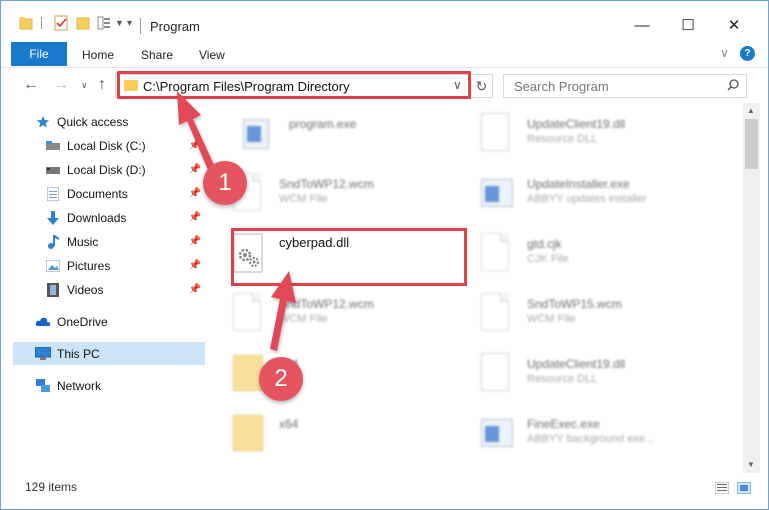 This screenshot has width=769, height=510. What do you see at coordinates (98, 55) in the screenshot?
I see `tab-home: Home` at bounding box center [98, 55].